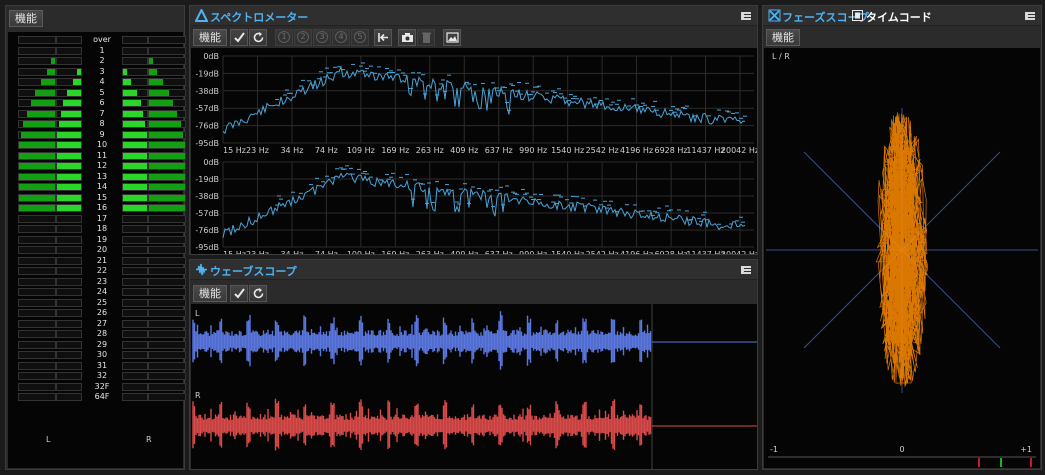 The image size is (1045, 475). Describe the element at coordinates (322, 37) in the screenshot. I see `preset-3-button: 3` at that location.